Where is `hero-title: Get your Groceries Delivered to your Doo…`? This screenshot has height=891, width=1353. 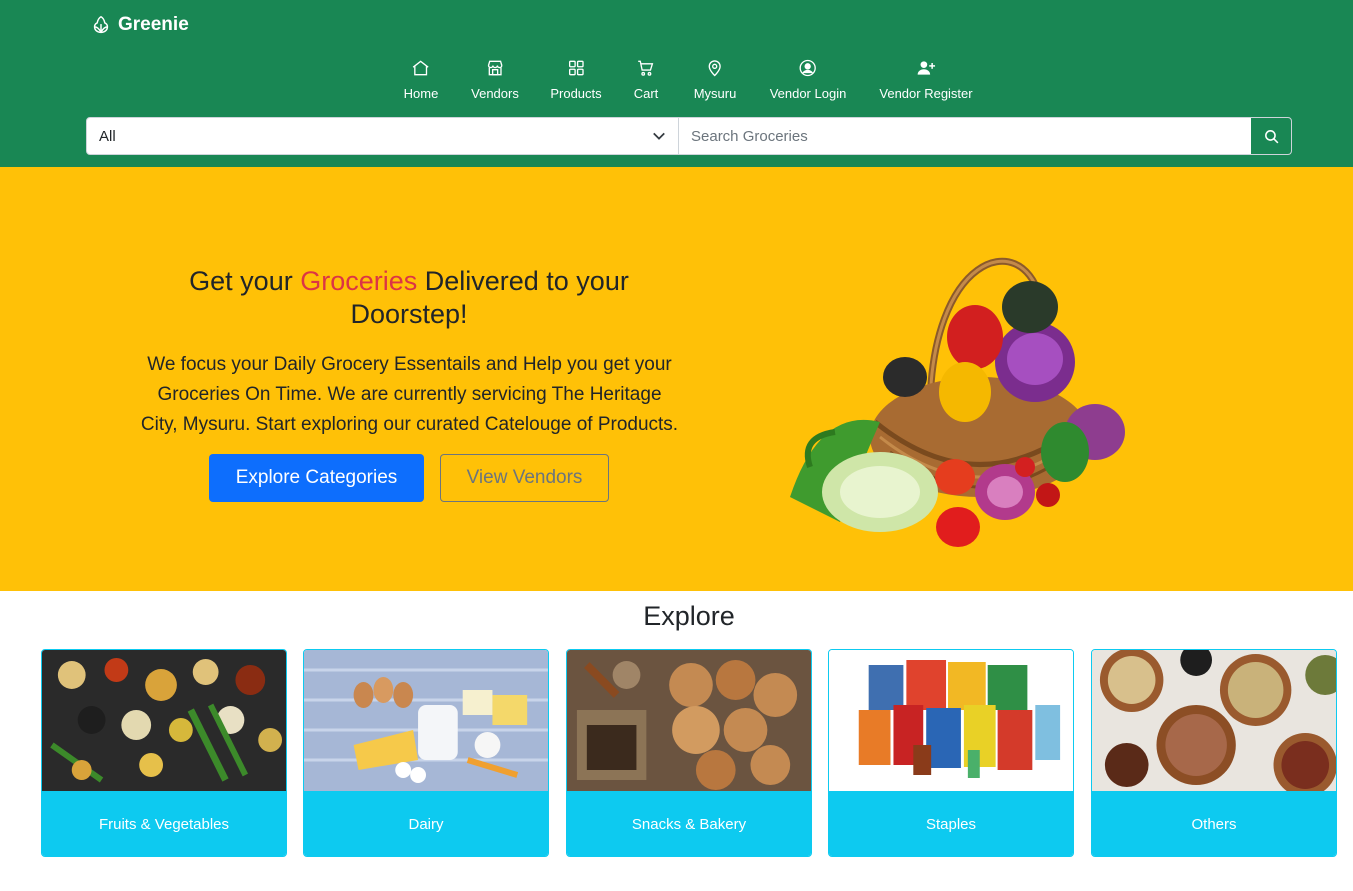
hero-title: Get your Groceries Delivered to your Doo… is located at coordinates (409, 297).